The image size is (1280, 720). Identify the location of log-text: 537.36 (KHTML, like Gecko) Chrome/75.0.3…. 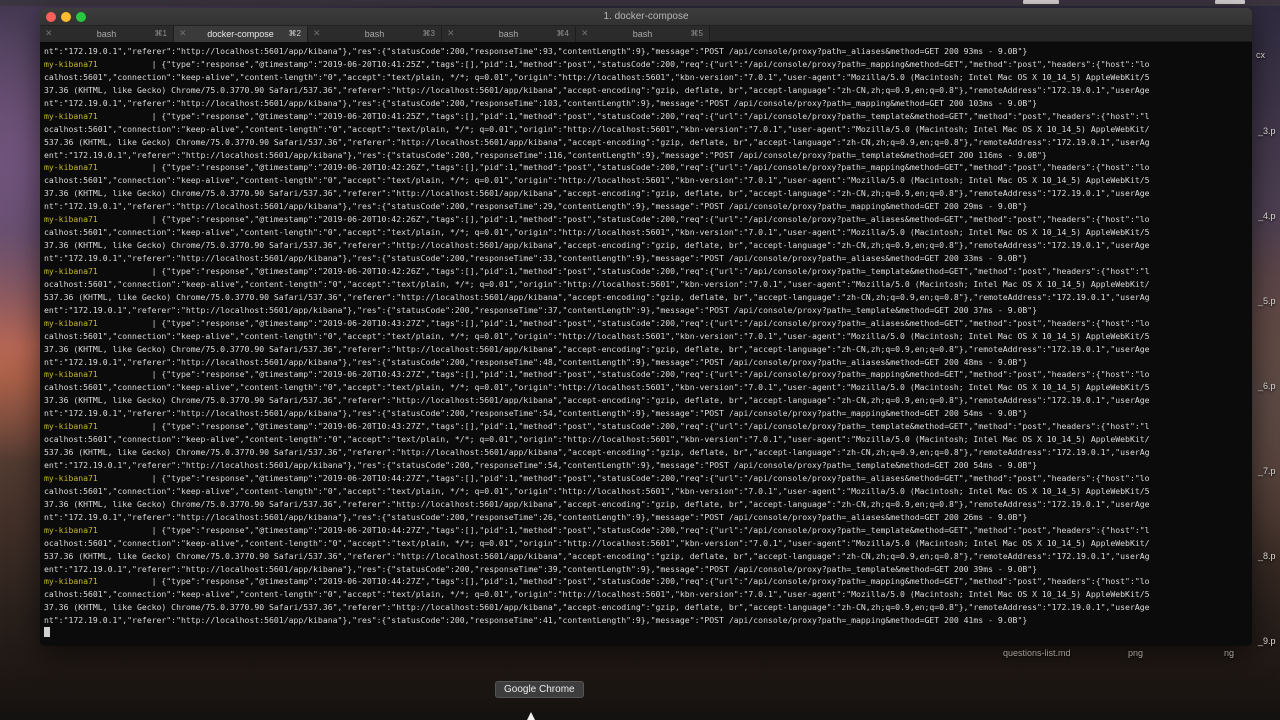
(597, 555).